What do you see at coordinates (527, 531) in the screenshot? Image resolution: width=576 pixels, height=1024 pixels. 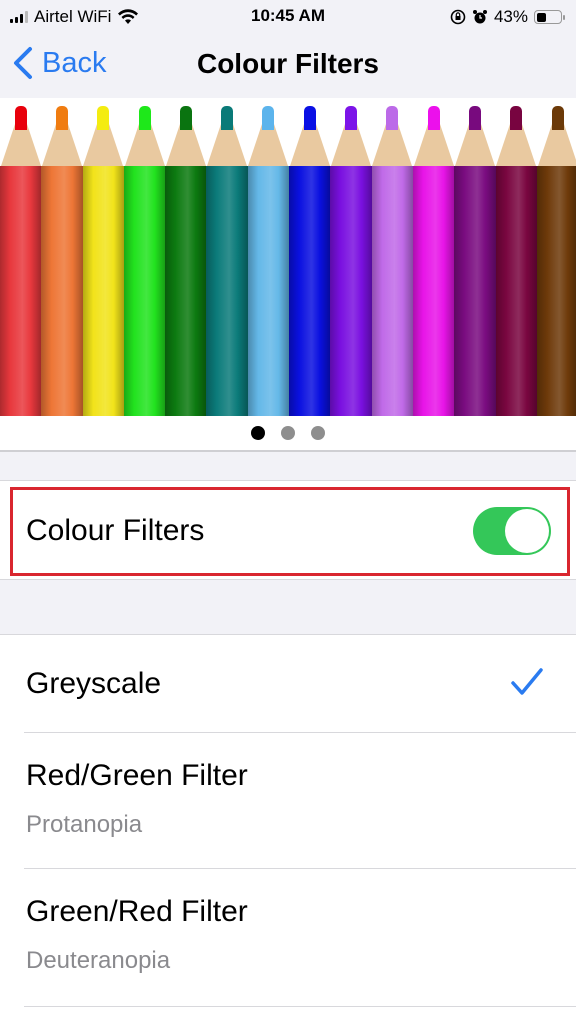 I see `toggle-knob` at bounding box center [527, 531].